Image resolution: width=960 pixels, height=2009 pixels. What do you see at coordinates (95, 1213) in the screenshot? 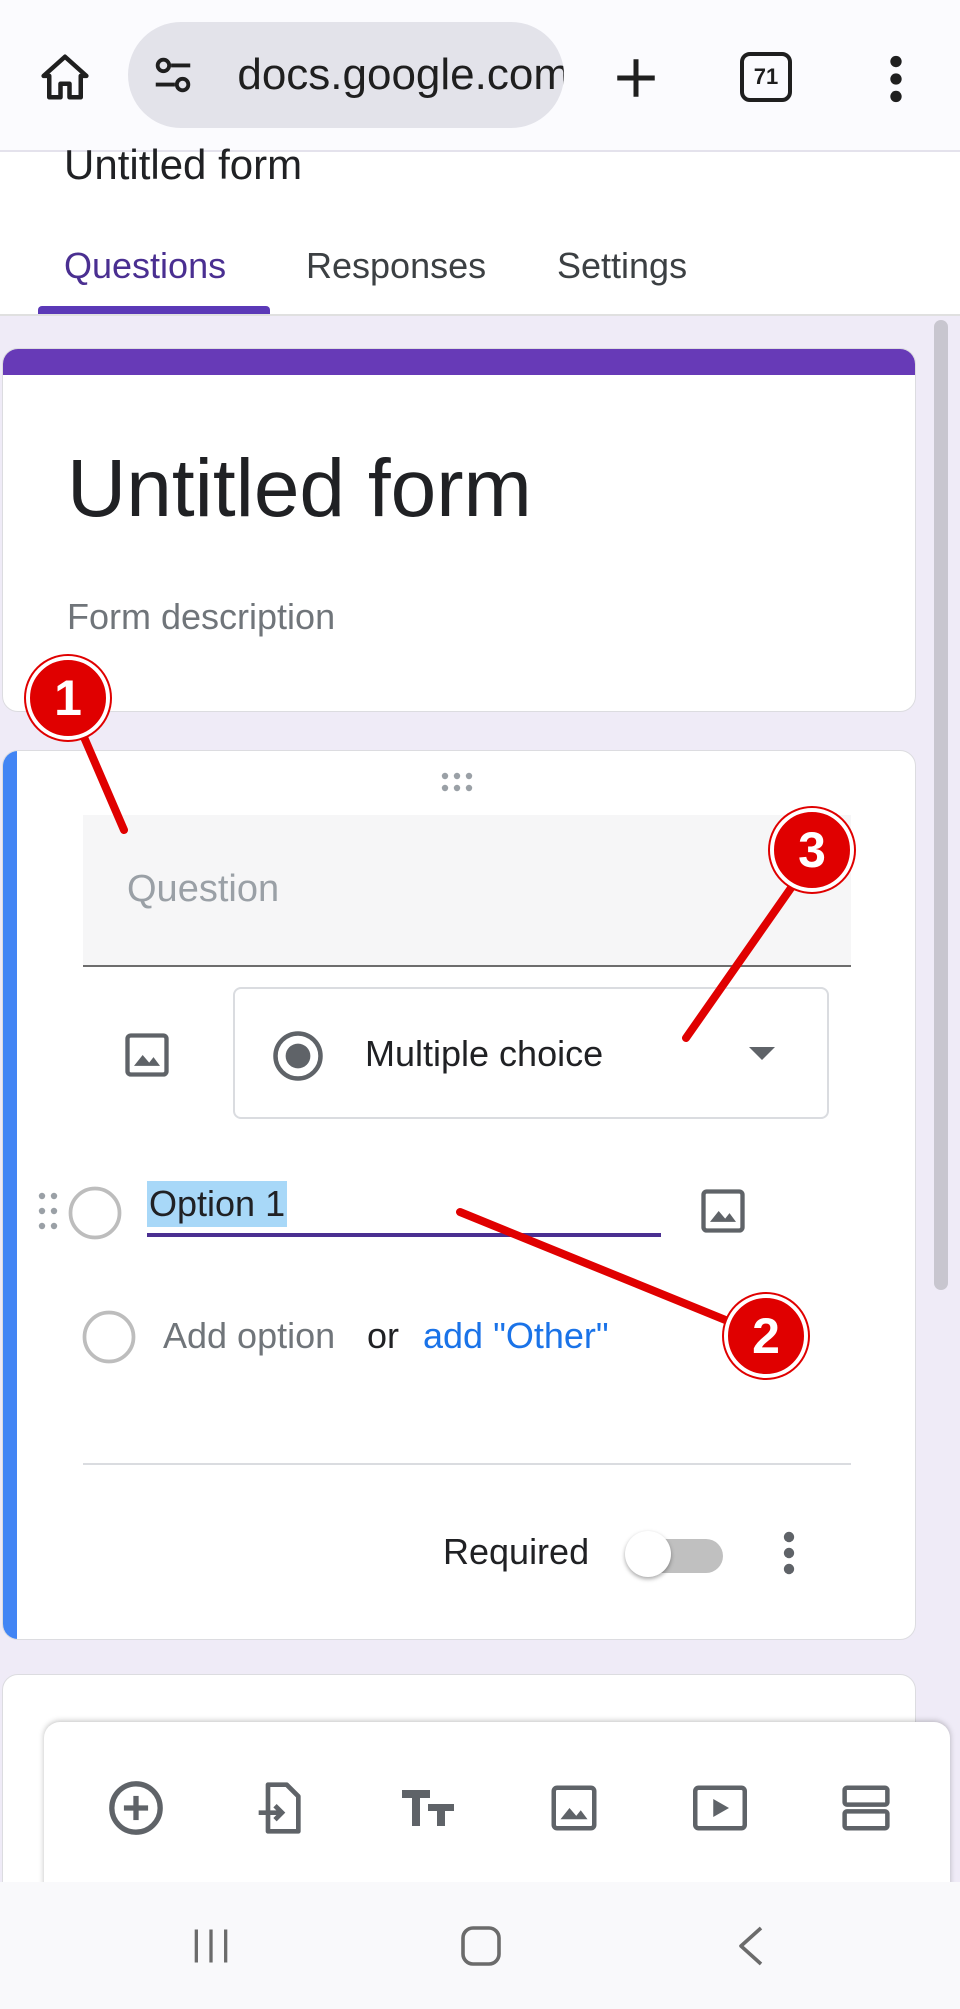
I see `option-radio-icon` at bounding box center [95, 1213].